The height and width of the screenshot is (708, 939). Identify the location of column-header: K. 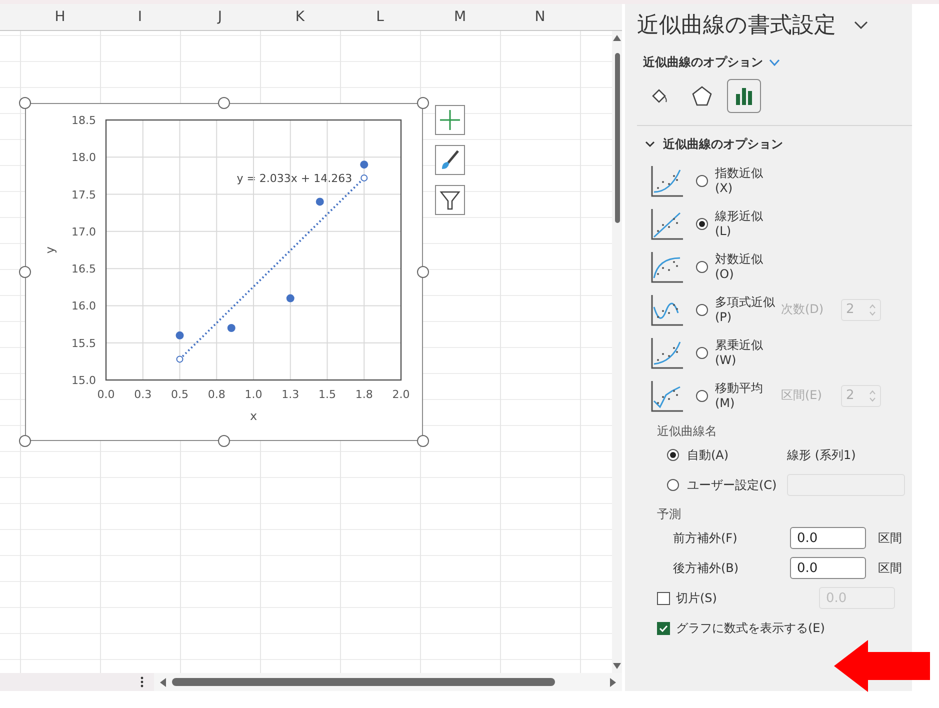
(300, 17).